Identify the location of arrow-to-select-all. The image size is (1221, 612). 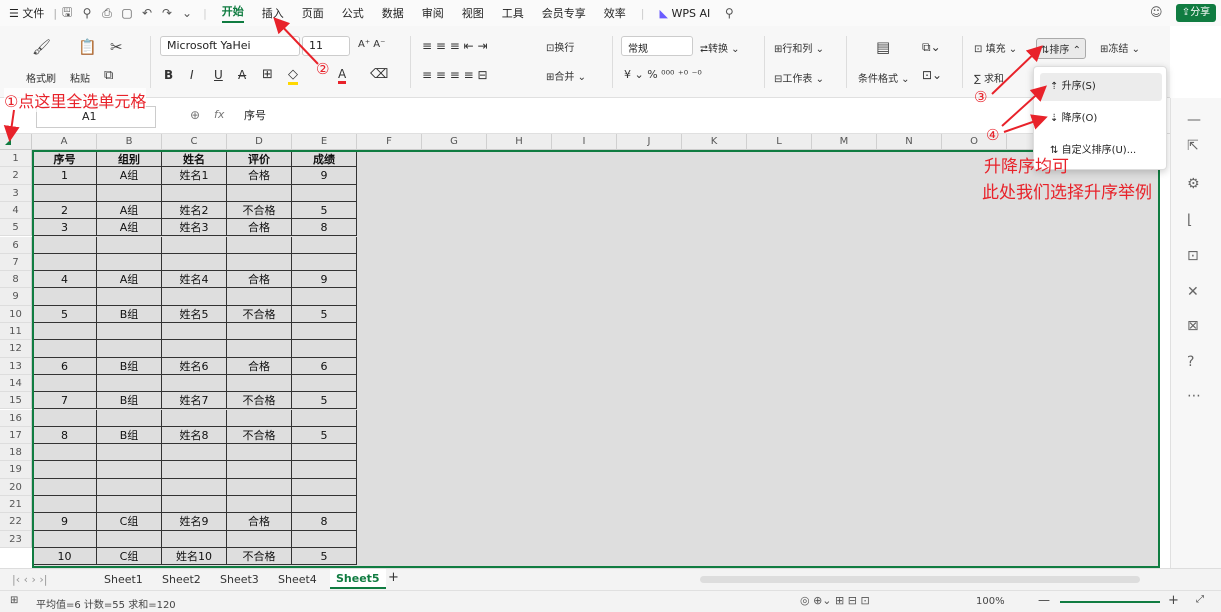
(11, 125).